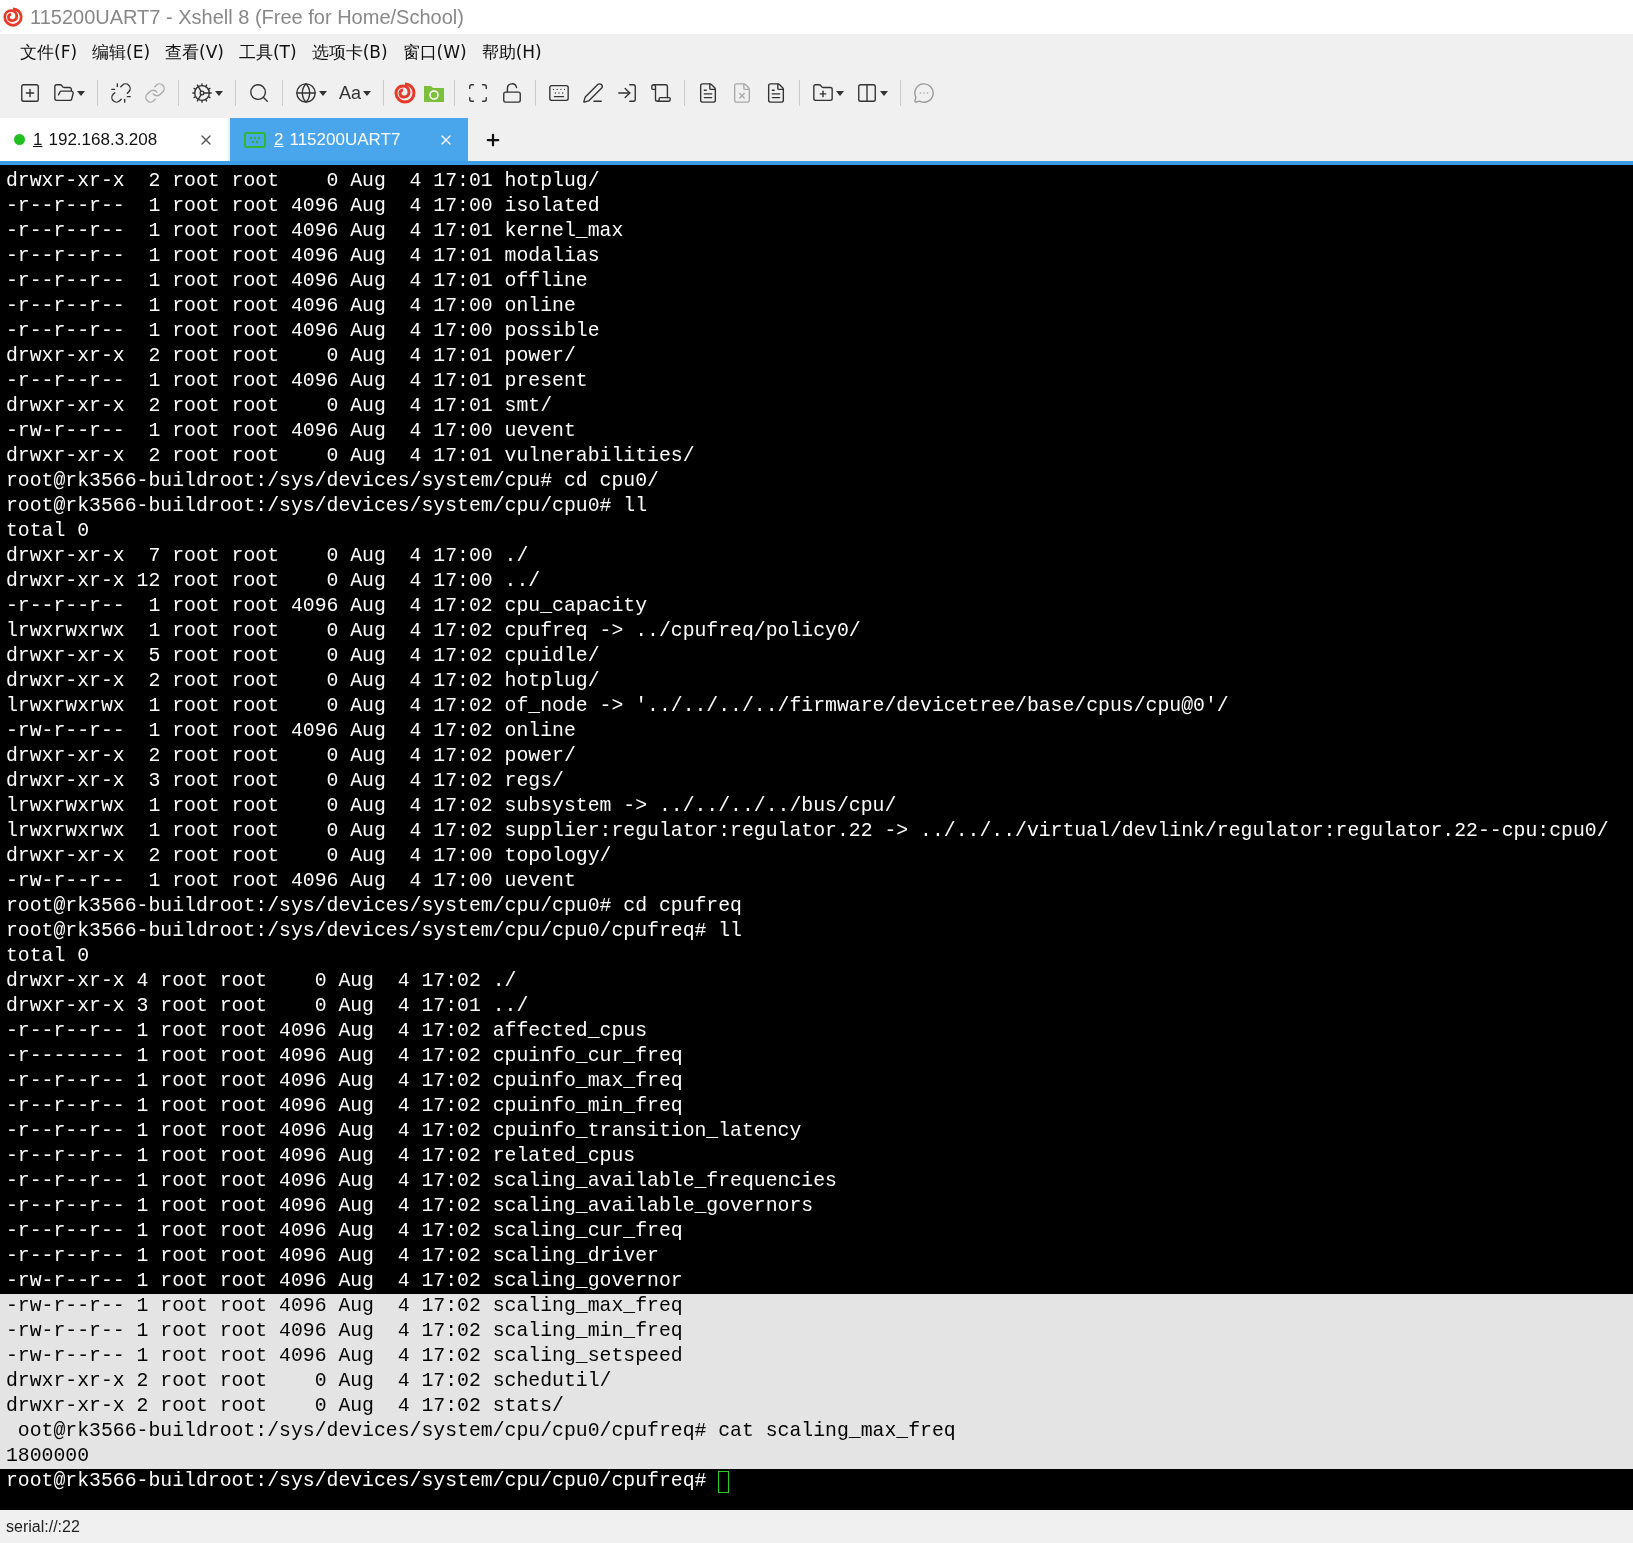 The image size is (1633, 1543). What do you see at coordinates (321, 1156) in the screenshot?
I see `terminal-line: -r--r--r-- 1 root root 4096 Aug 4 17:02 related_cpus` at bounding box center [321, 1156].